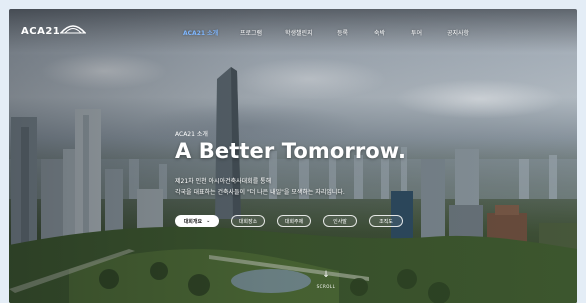 This screenshot has height=303, width=586. What do you see at coordinates (191, 134) in the screenshot?
I see `hero-eyebrow: ACA21 소개` at bounding box center [191, 134].